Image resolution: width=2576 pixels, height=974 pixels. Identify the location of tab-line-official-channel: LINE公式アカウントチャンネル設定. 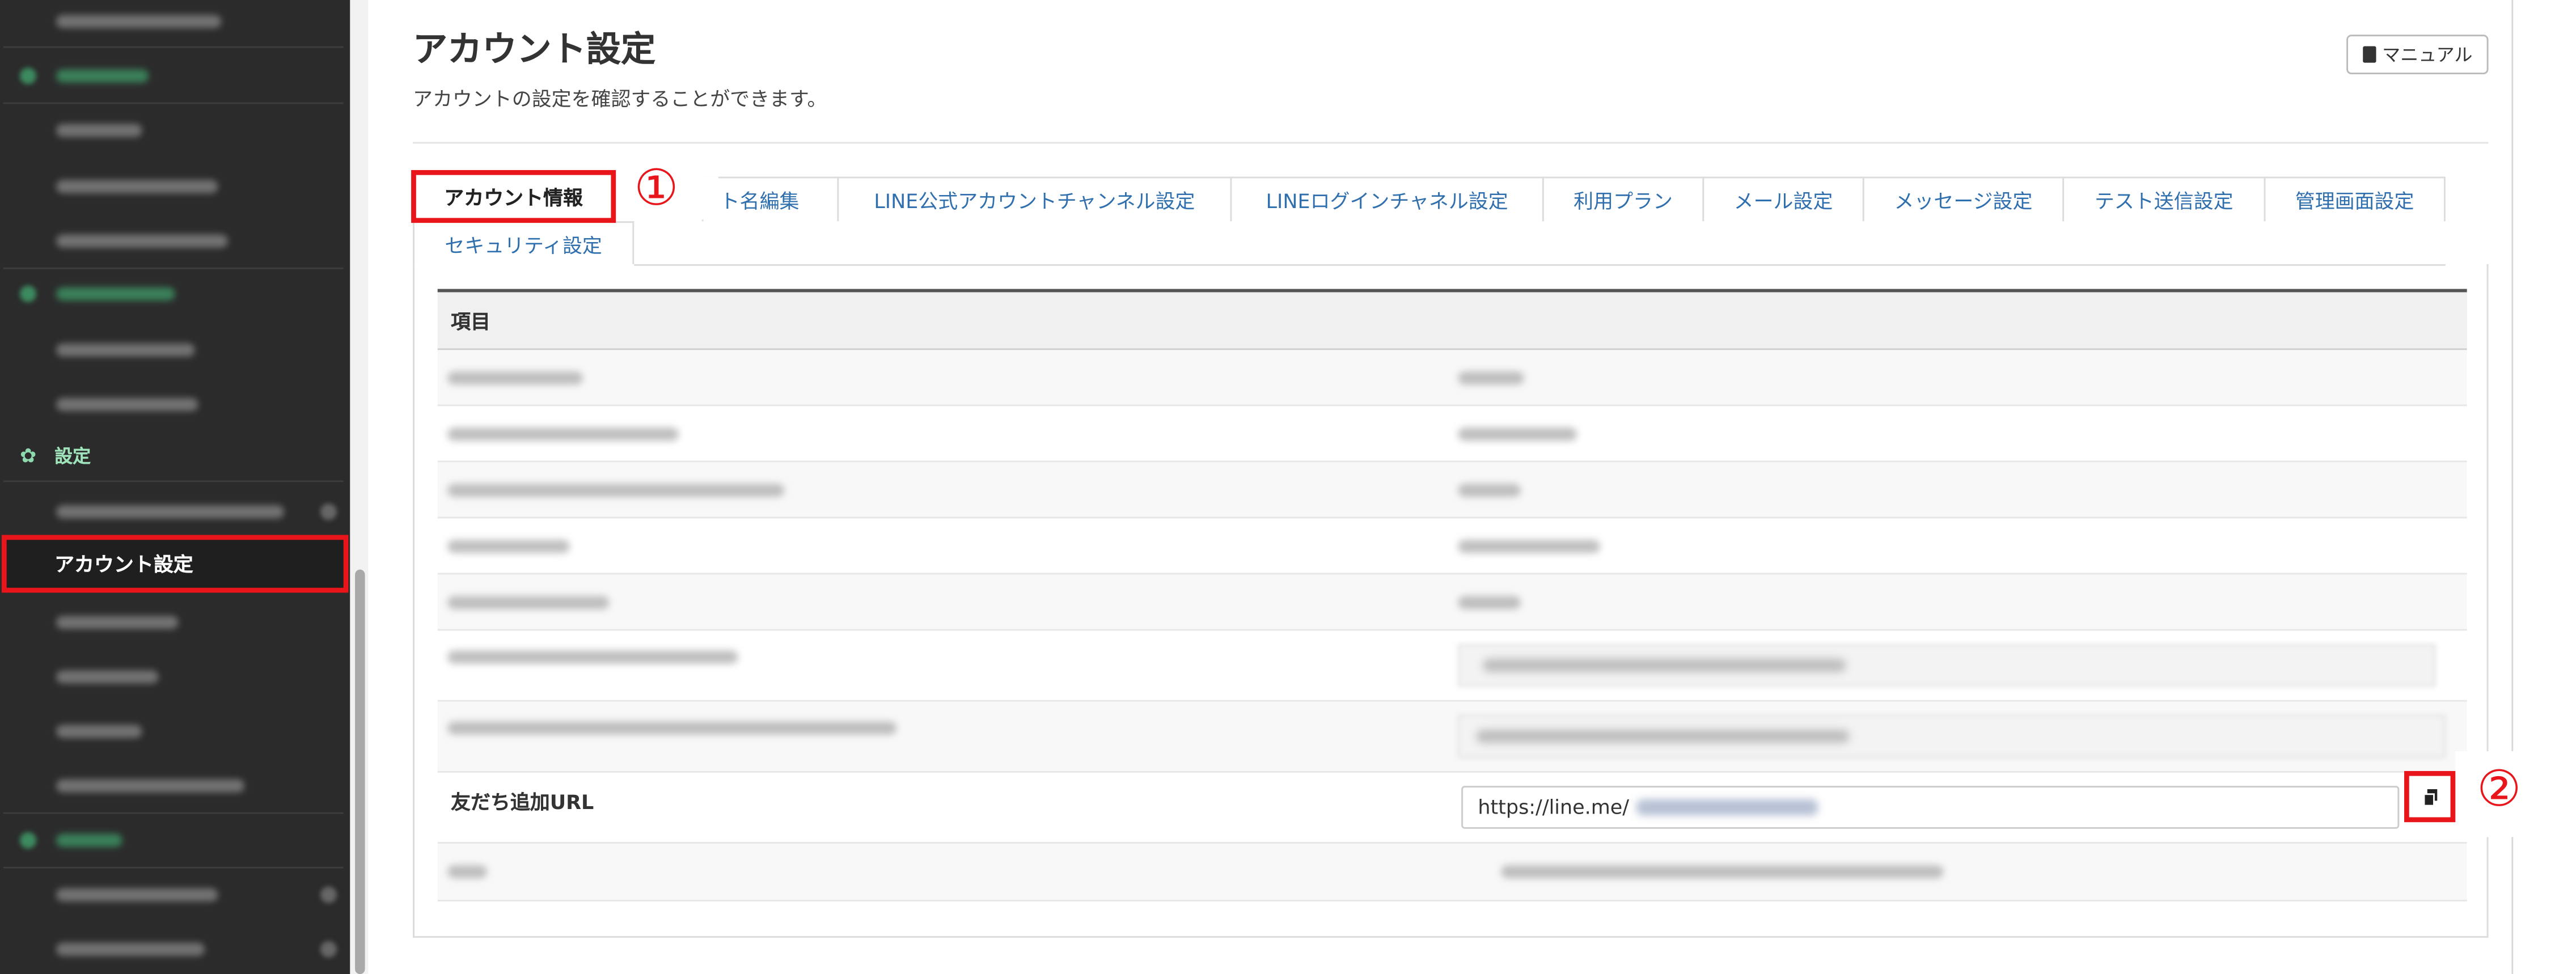
(1034, 199).